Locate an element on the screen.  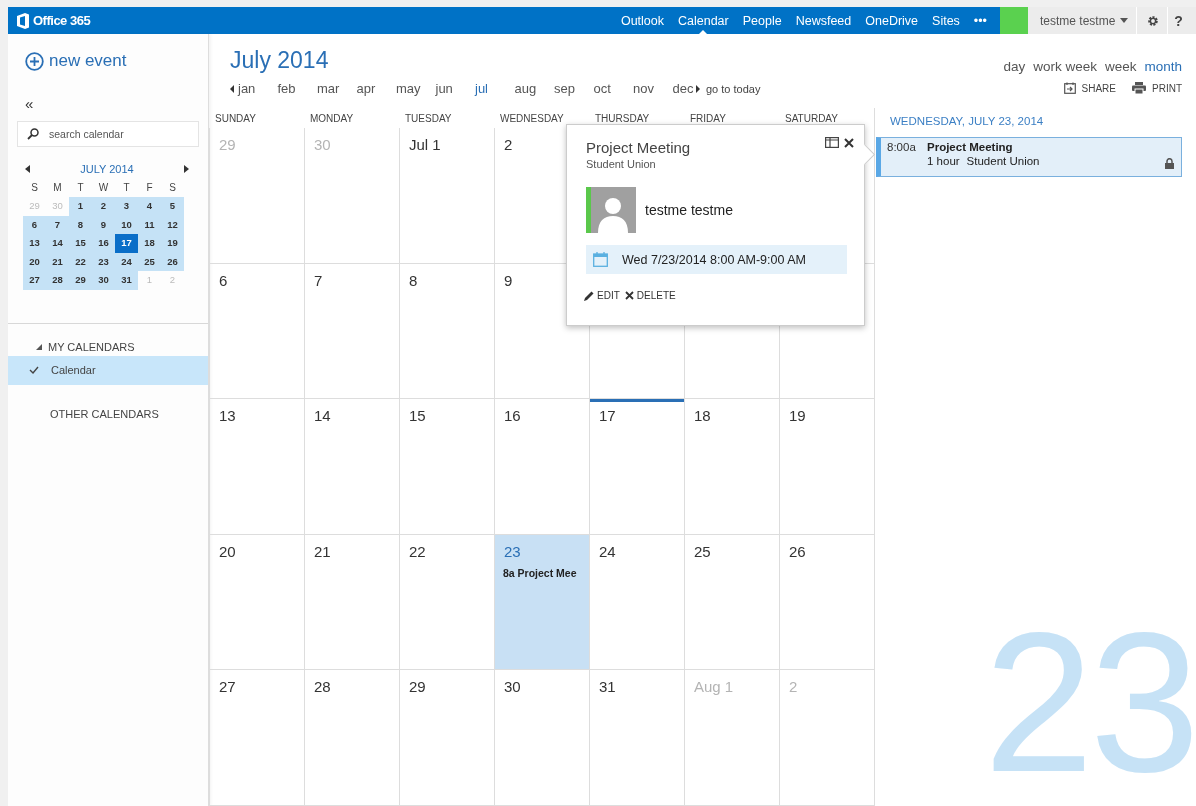
nav-link: Sites is located at coordinates (946, 20).